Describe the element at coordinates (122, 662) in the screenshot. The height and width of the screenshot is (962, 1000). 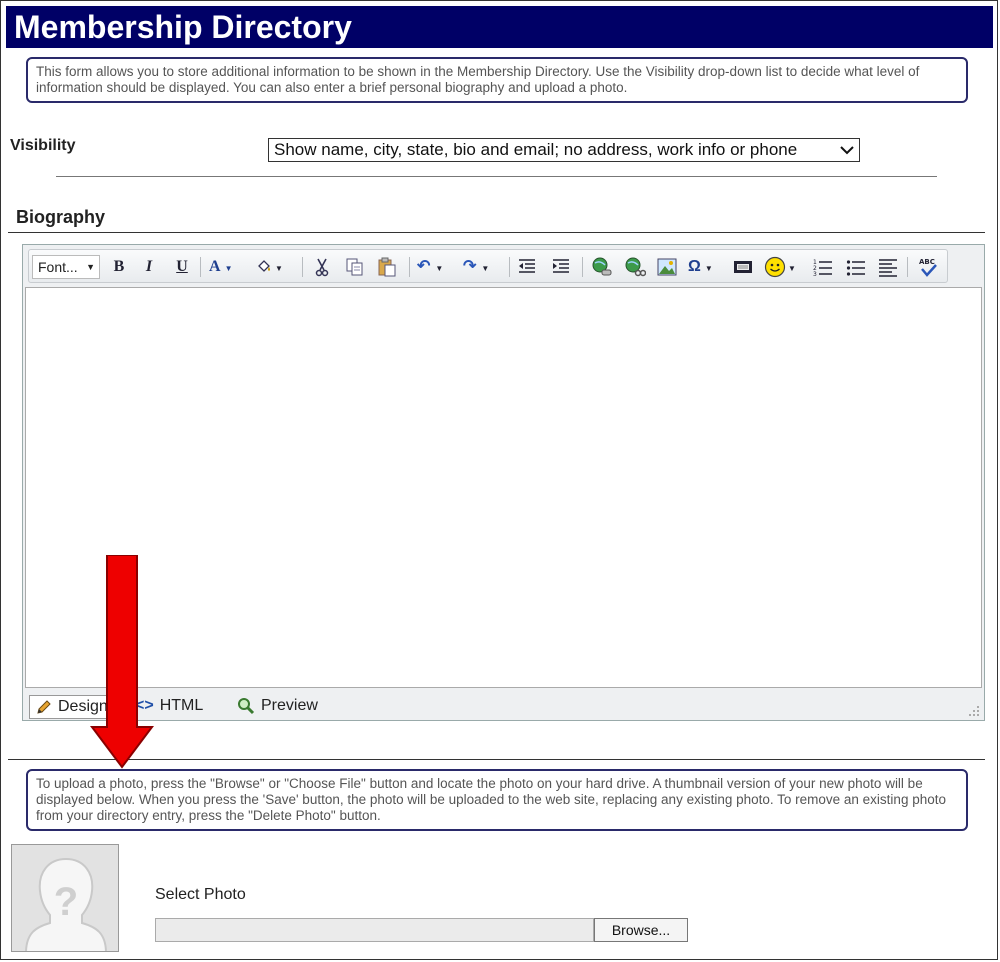
I see `annotation-arrow-icon` at that location.